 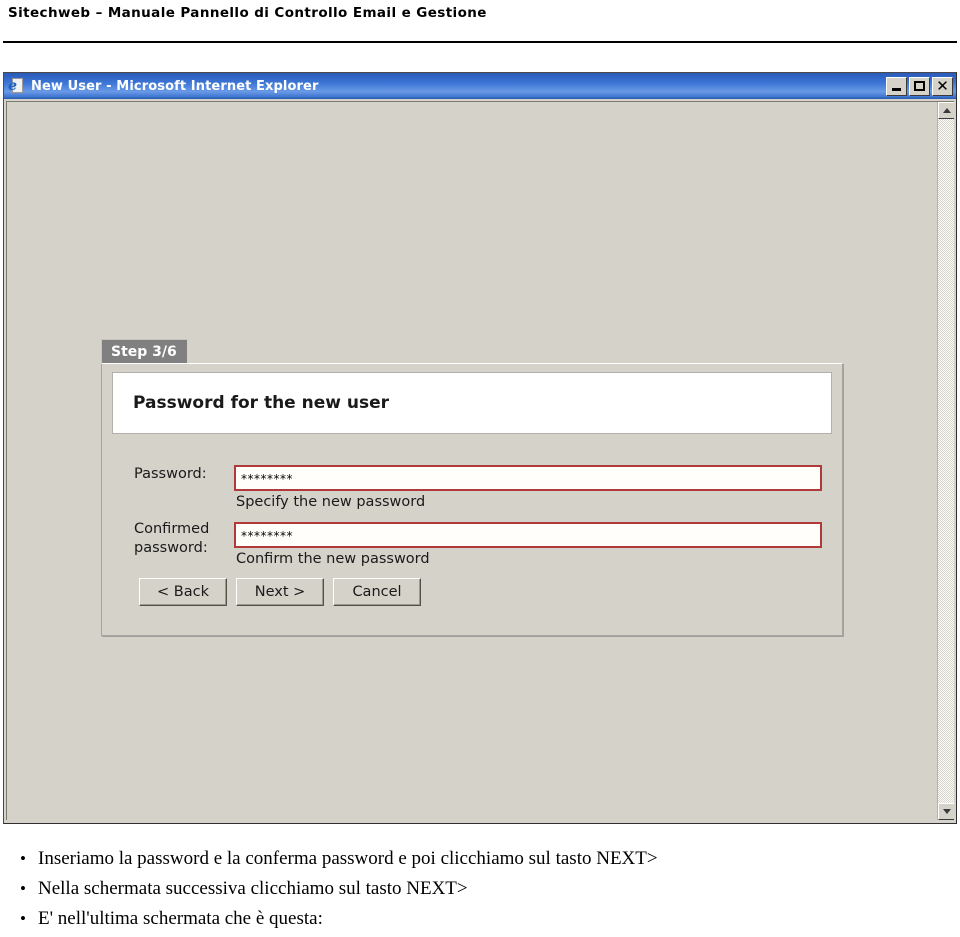 What do you see at coordinates (377, 592) in the screenshot?
I see `cancel-button: Cancel` at bounding box center [377, 592].